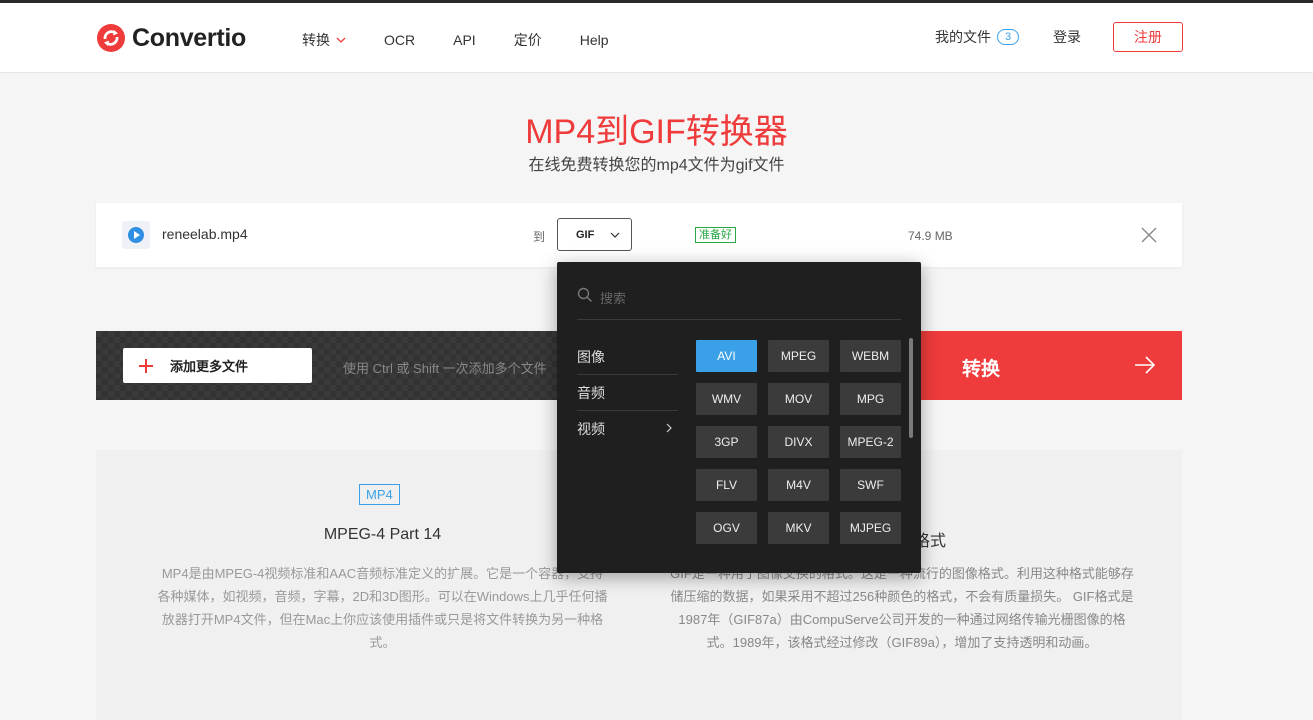 The width and height of the screenshot is (1313, 720). Describe the element at coordinates (726, 442) in the screenshot. I see `format-option-3gp: 3GP` at that location.